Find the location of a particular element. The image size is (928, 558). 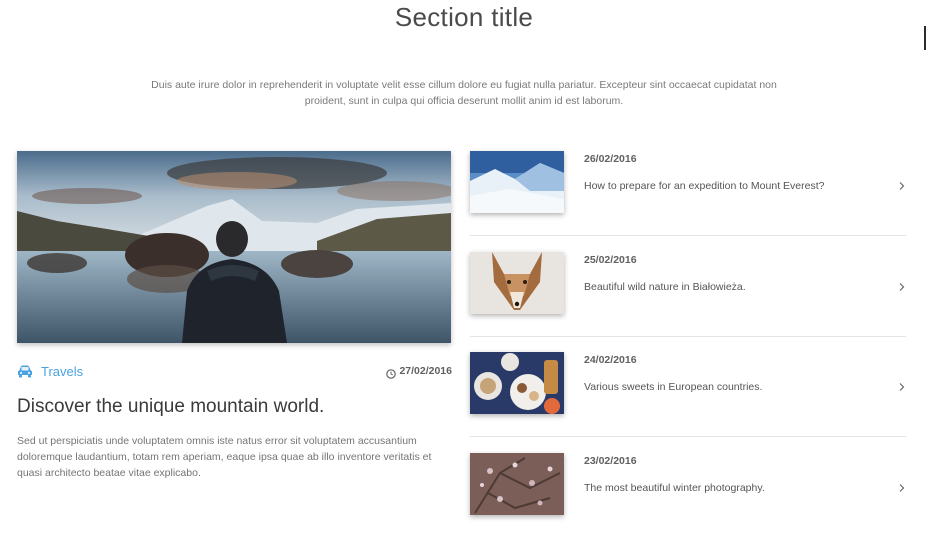

clock-icon is located at coordinates (391, 372).